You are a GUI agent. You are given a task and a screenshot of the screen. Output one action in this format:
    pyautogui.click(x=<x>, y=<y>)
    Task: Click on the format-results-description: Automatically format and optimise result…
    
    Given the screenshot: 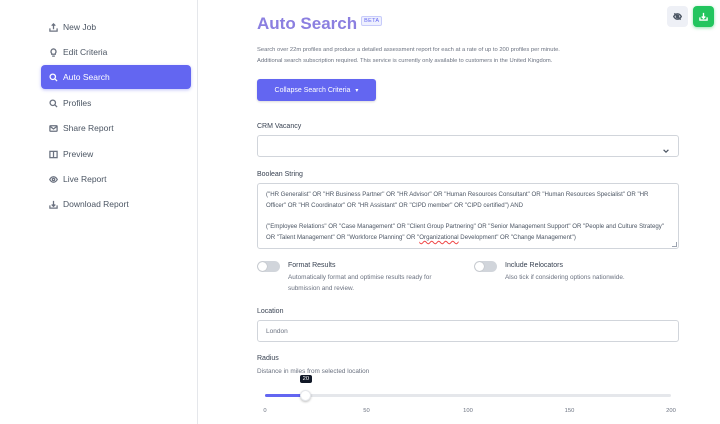 What is the action you would take?
    pyautogui.click(x=360, y=283)
    